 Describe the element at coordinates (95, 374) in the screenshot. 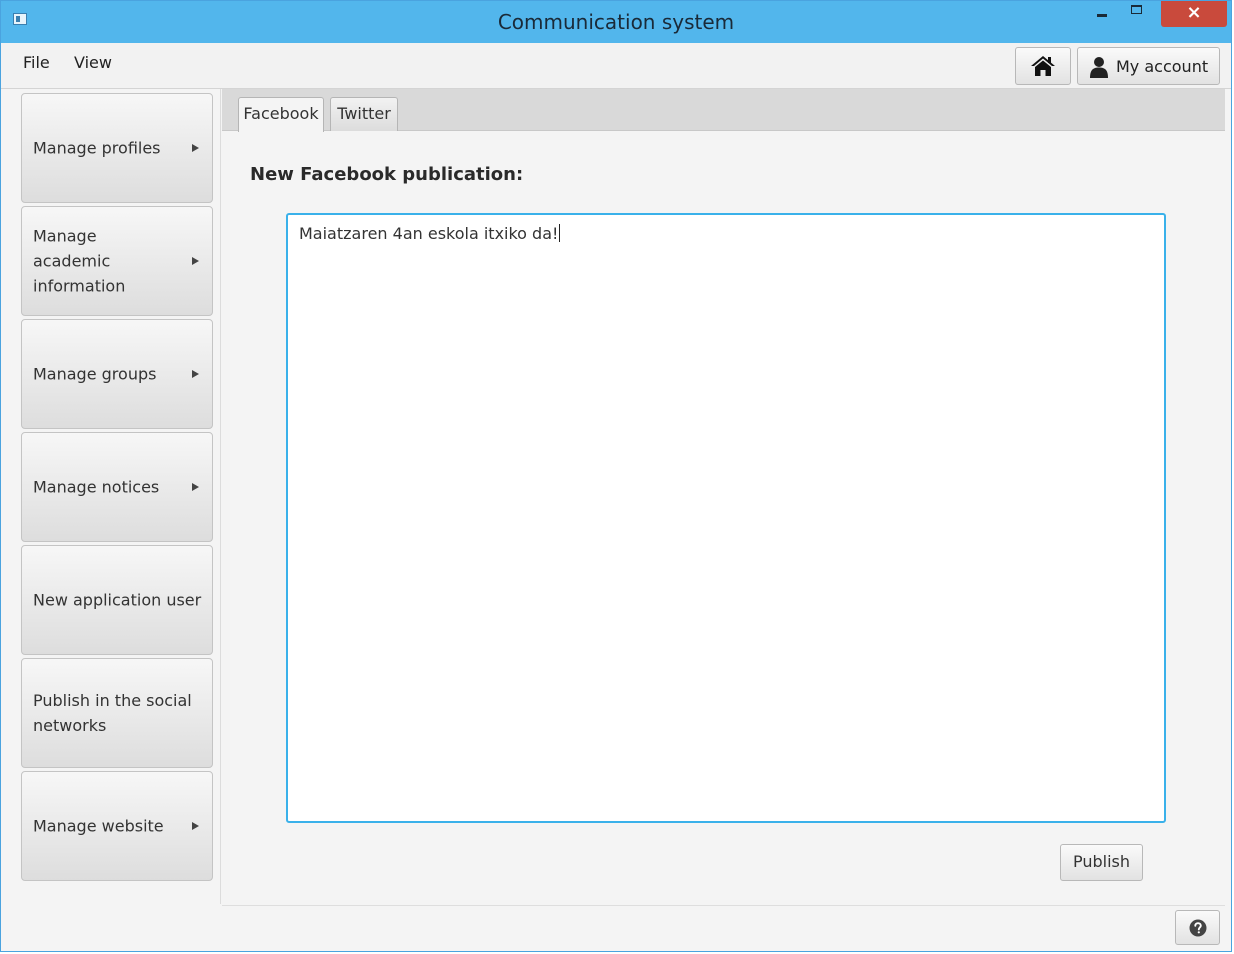

I see `sidebar-item-label: Manage groups` at that location.